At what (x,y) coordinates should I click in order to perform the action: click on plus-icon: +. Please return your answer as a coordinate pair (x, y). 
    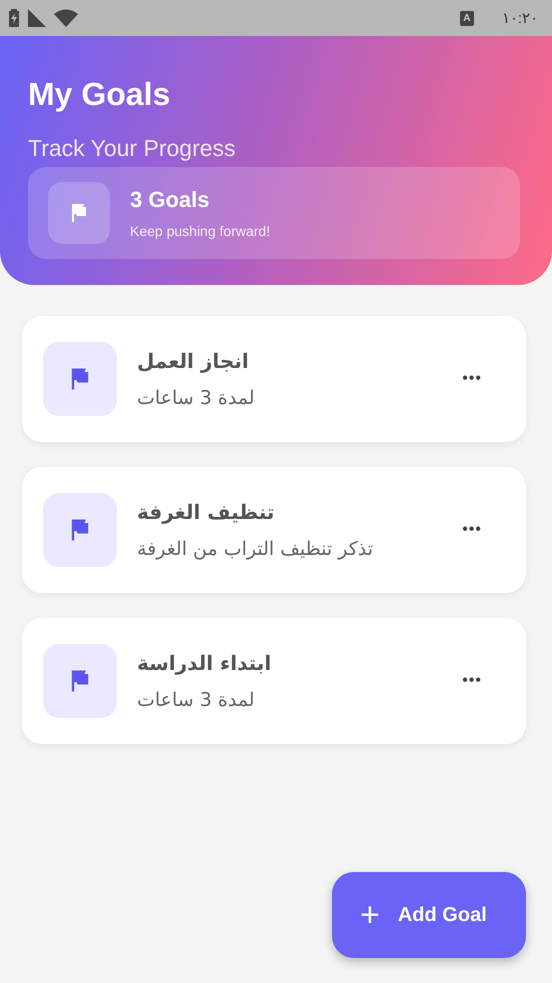
    Looking at the image, I should click on (370, 915).